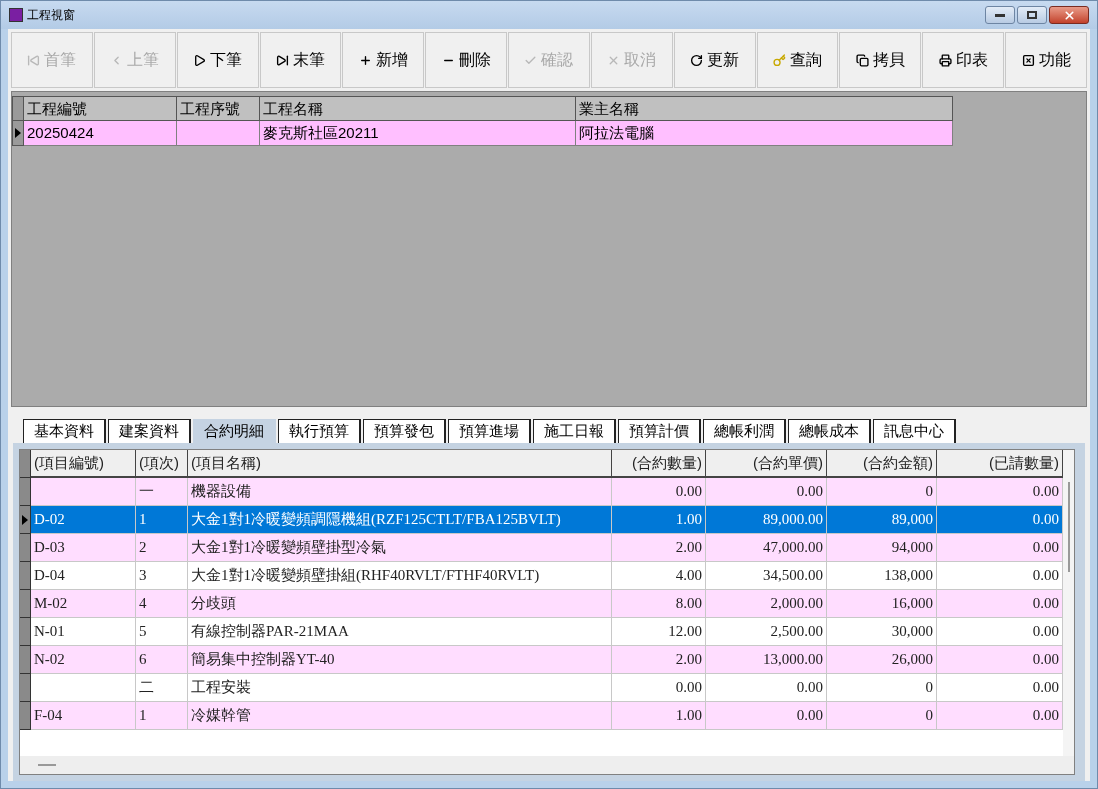 Image resolution: width=1098 pixels, height=789 pixels. What do you see at coordinates (418, 108) in the screenshot?
I see `column-header: 工程名稱` at bounding box center [418, 108].